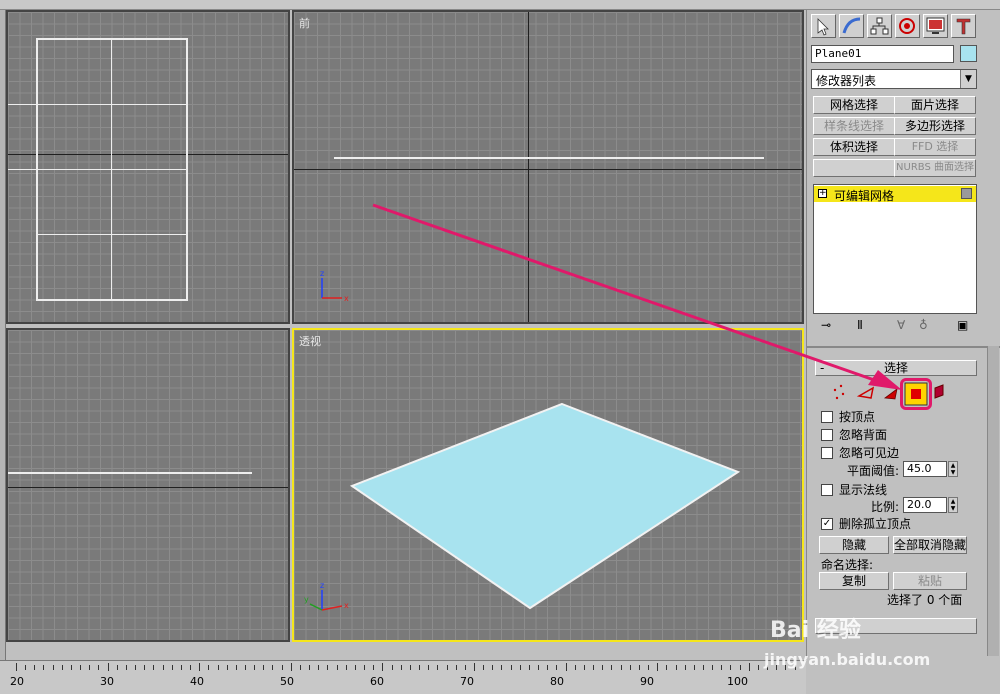 Image resolution: width=1000 pixels, height=694 pixels. Describe the element at coordinates (962, 325) in the screenshot. I see `configure-sets-icon: ▣` at that location.